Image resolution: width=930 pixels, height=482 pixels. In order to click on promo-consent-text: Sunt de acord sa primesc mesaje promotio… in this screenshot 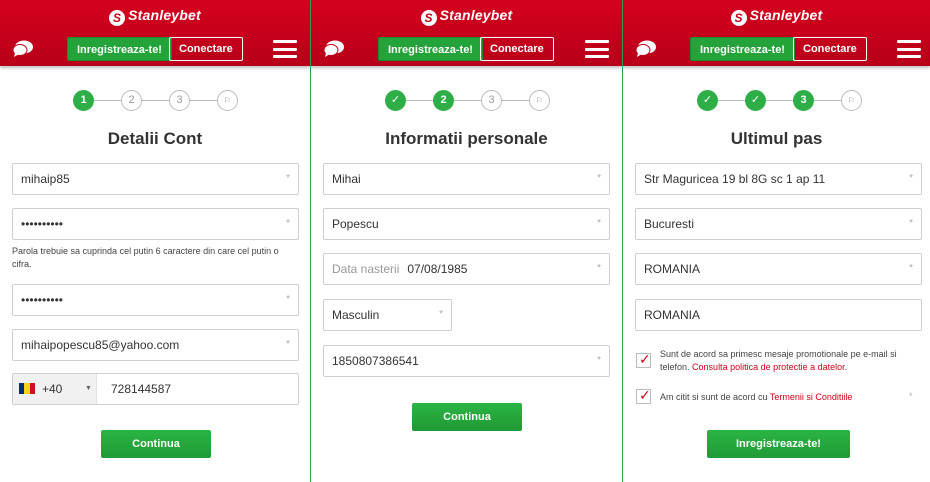, I will do `click(778, 360)`.